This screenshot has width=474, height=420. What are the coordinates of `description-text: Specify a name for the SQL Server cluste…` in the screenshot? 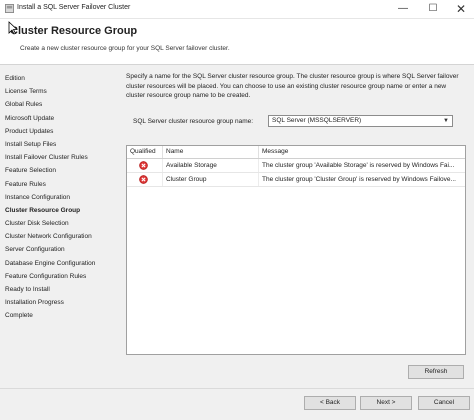 It's located at (292, 86).